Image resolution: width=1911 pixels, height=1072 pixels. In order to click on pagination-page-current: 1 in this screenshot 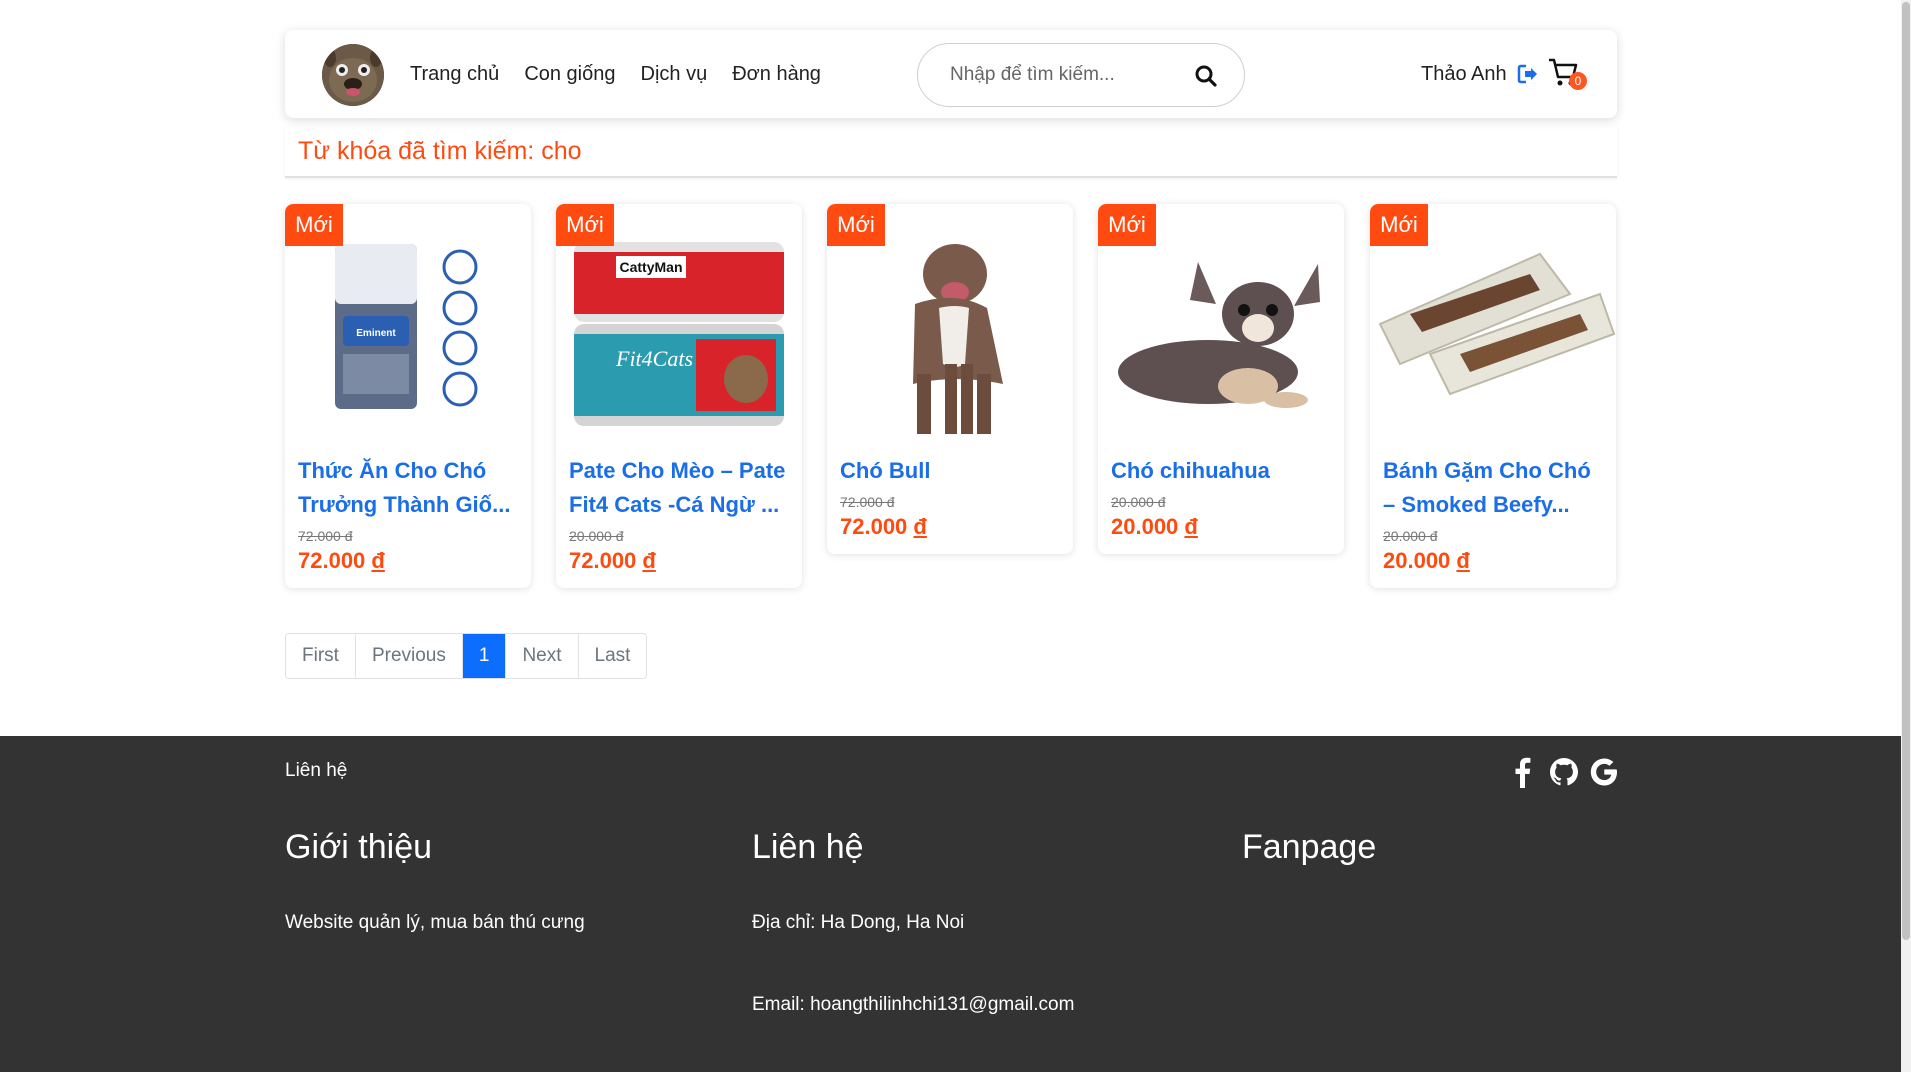, I will do `click(484, 656)`.